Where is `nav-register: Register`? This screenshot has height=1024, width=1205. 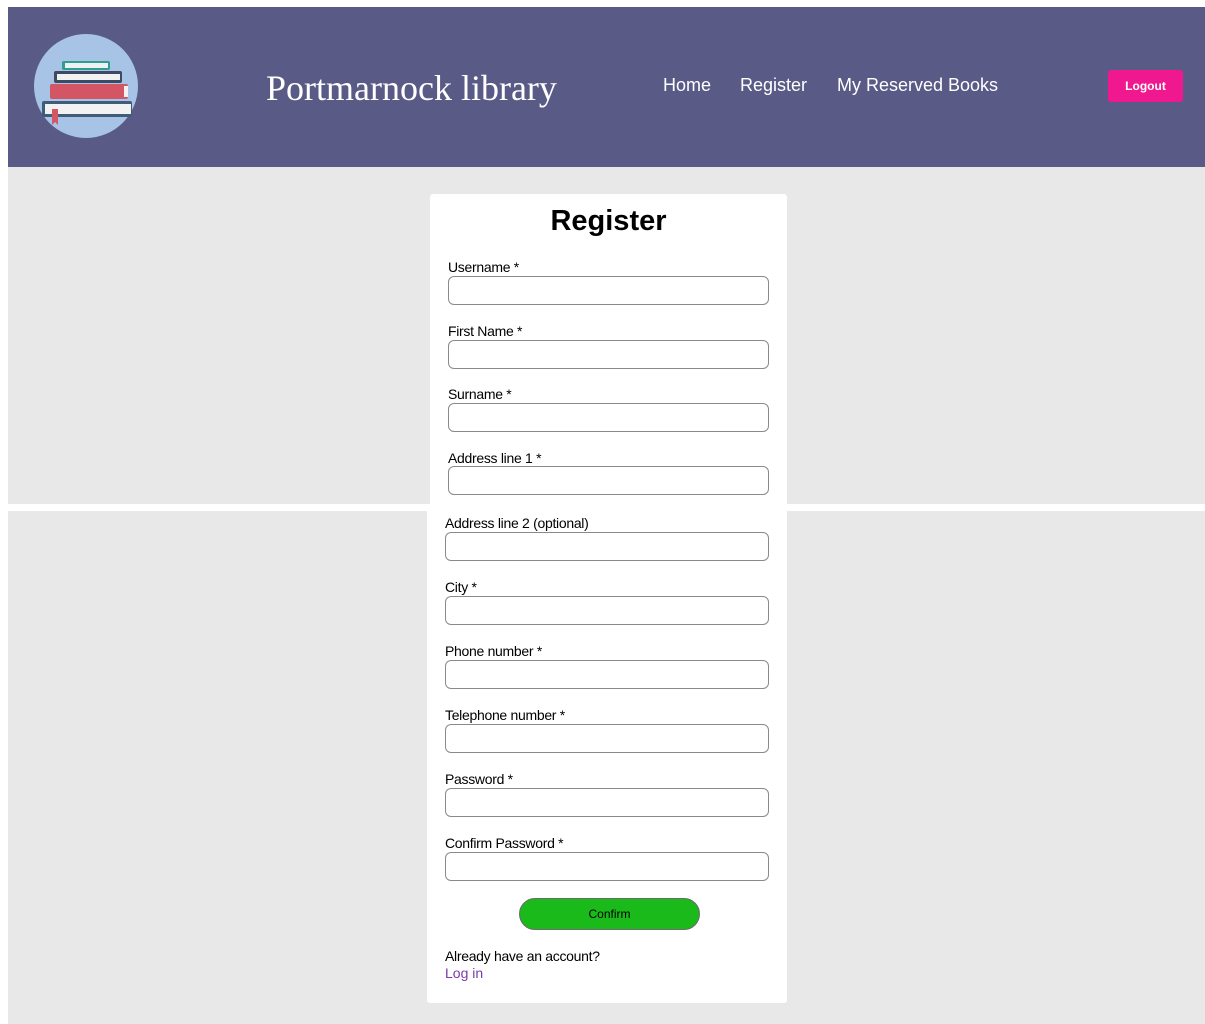
nav-register: Register is located at coordinates (773, 85).